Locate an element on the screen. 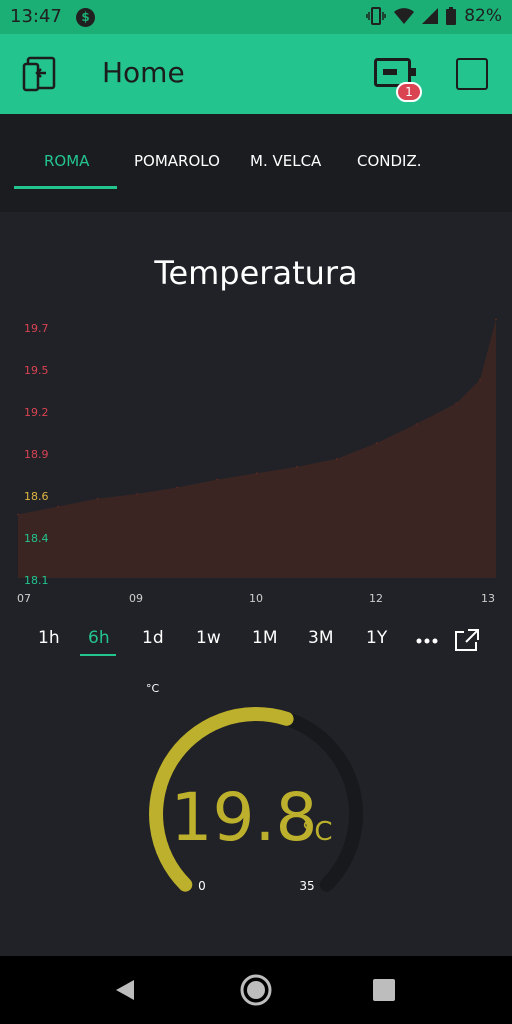 This screenshot has height=1024, width=512. range-1y: 1Y is located at coordinates (376, 638).